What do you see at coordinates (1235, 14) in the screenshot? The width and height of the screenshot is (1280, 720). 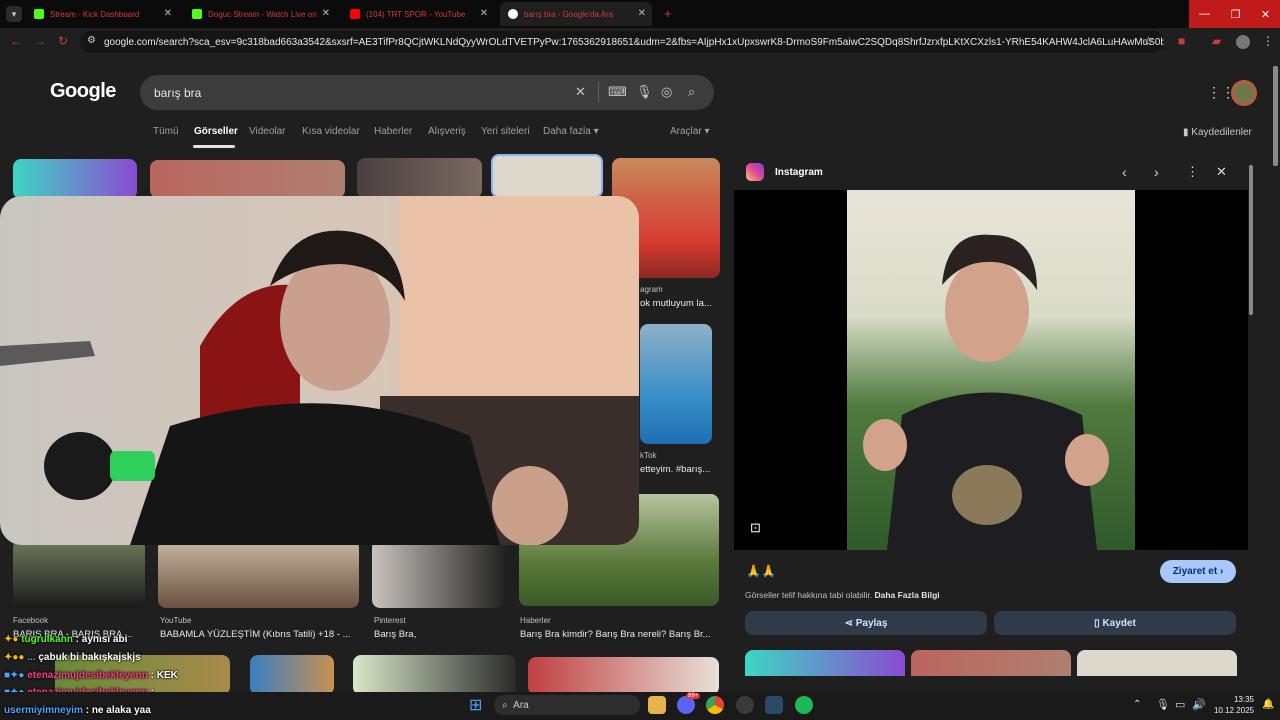 I see `maximize-button: ❐` at bounding box center [1235, 14].